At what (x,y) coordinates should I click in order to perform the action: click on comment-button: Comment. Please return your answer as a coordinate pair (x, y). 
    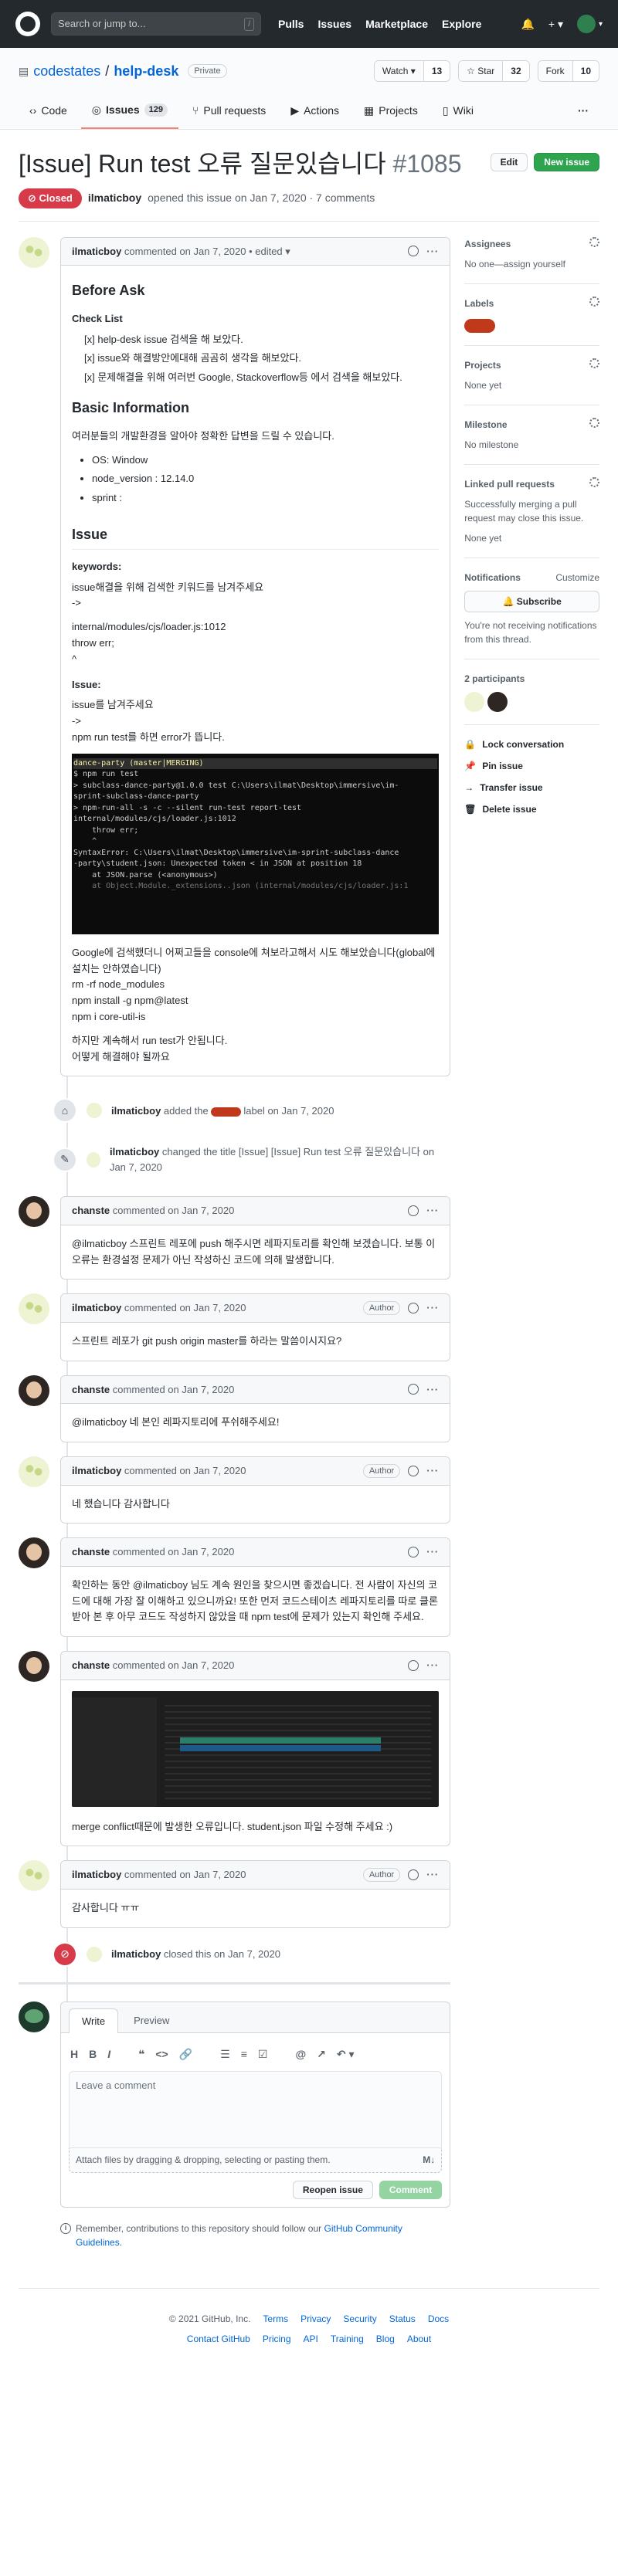
    Looking at the image, I should click on (411, 2189).